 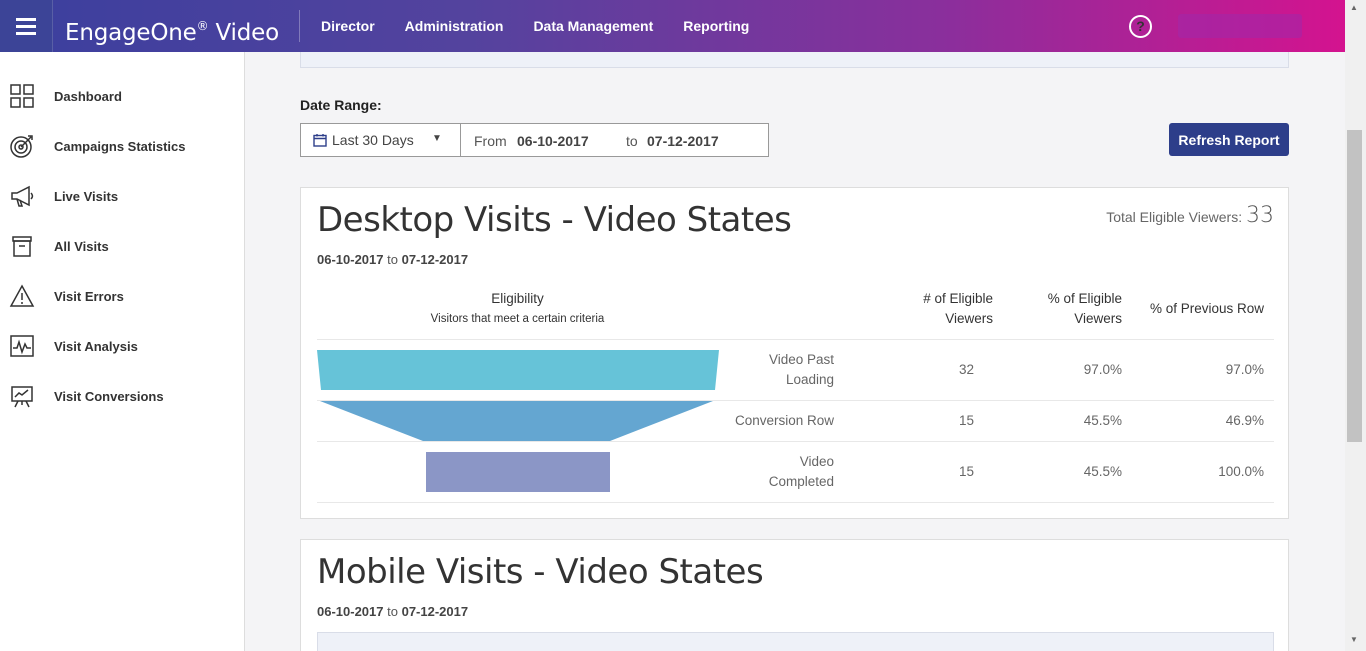 What do you see at coordinates (1174, 217) in the screenshot?
I see `total-label: Total Eligible Viewers:` at bounding box center [1174, 217].